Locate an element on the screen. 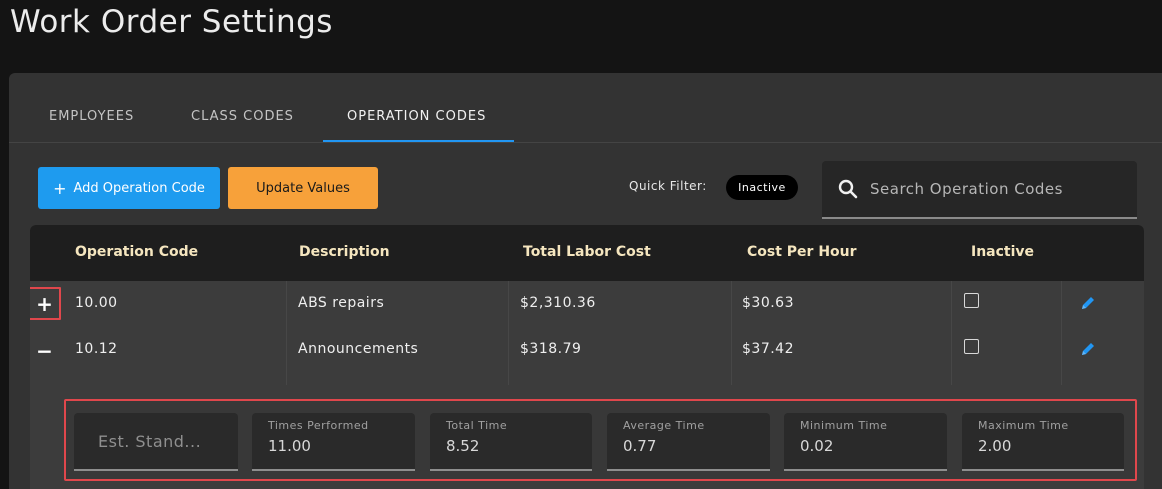 The image size is (1162, 489). table-row: + 10.00 ABS repairs $2,310.36 $30.63 is located at coordinates (587, 304).